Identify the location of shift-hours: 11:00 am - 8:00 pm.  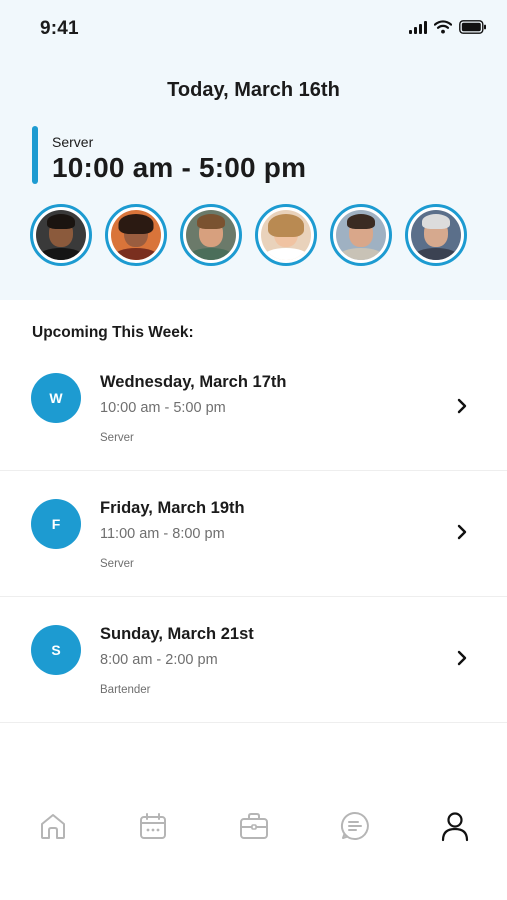
(162, 534).